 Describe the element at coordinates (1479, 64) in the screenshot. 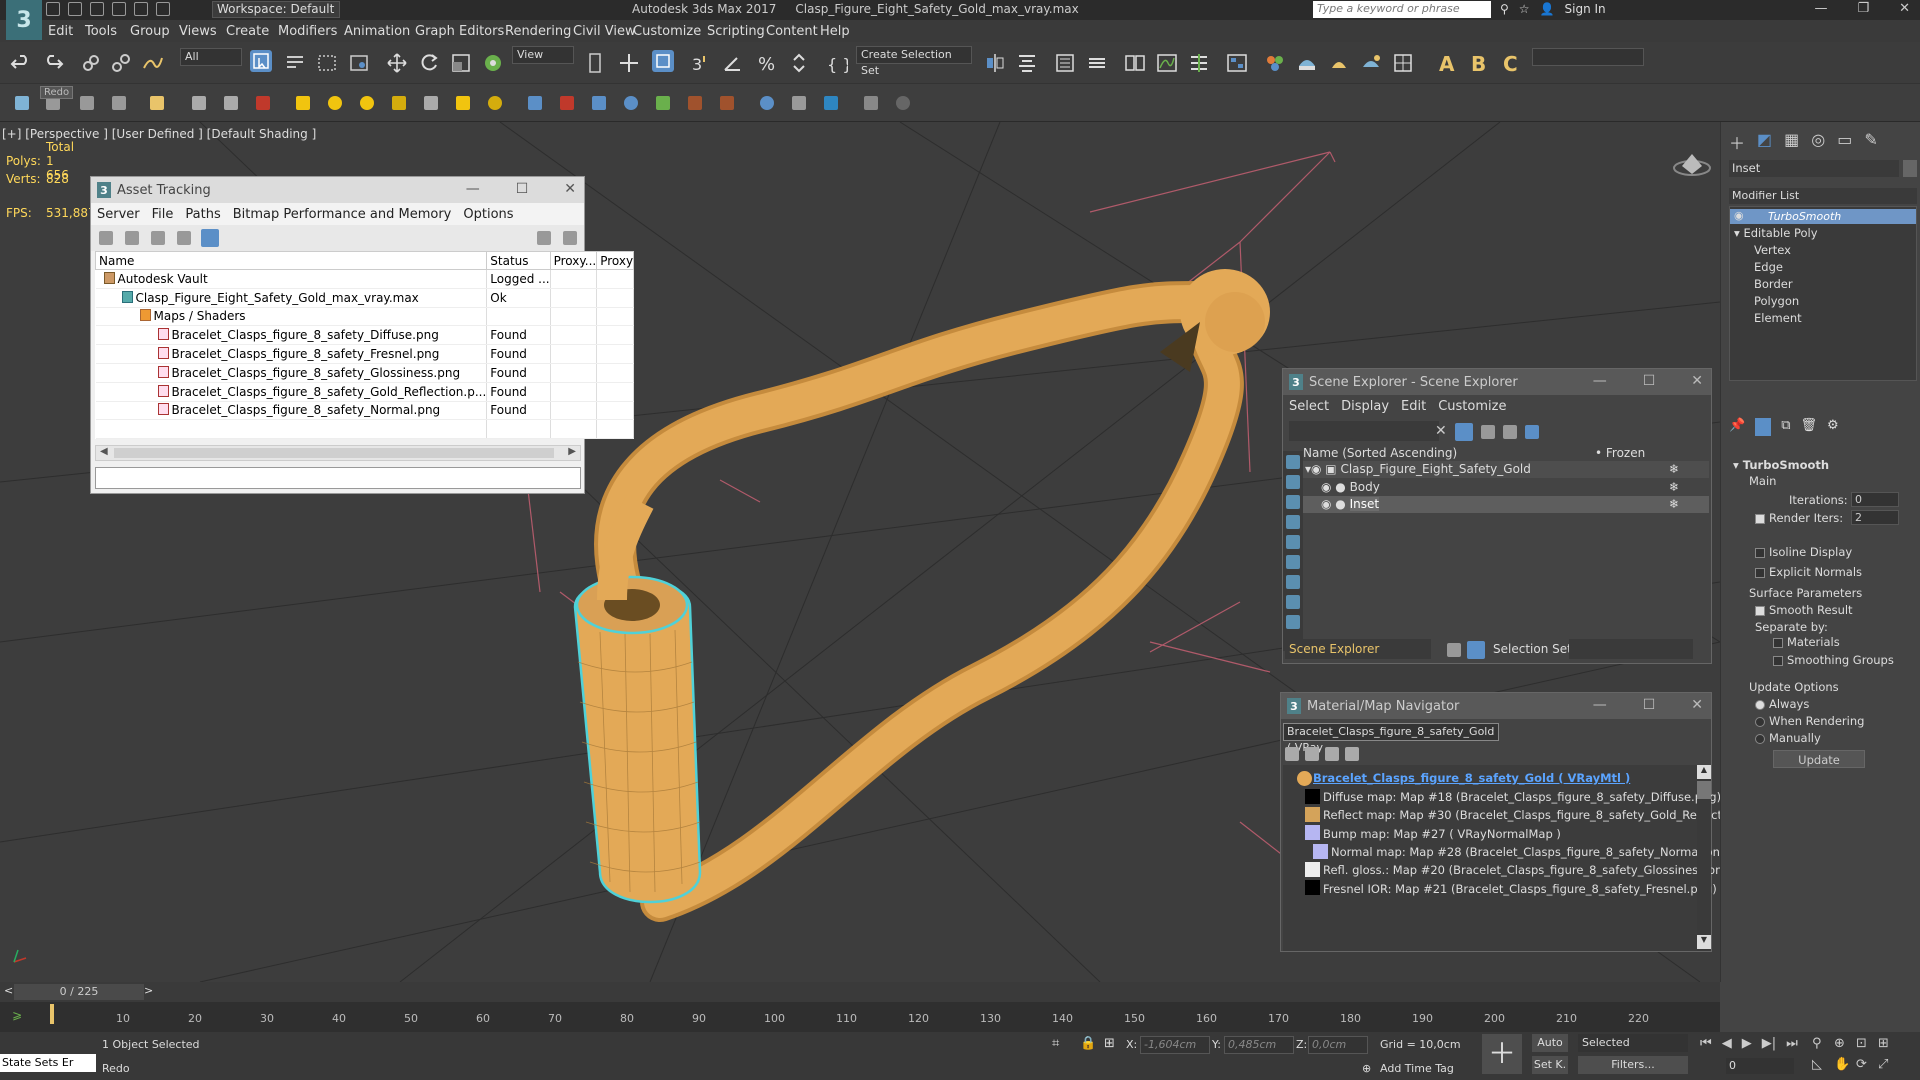

I see `text-b-icon: B` at that location.